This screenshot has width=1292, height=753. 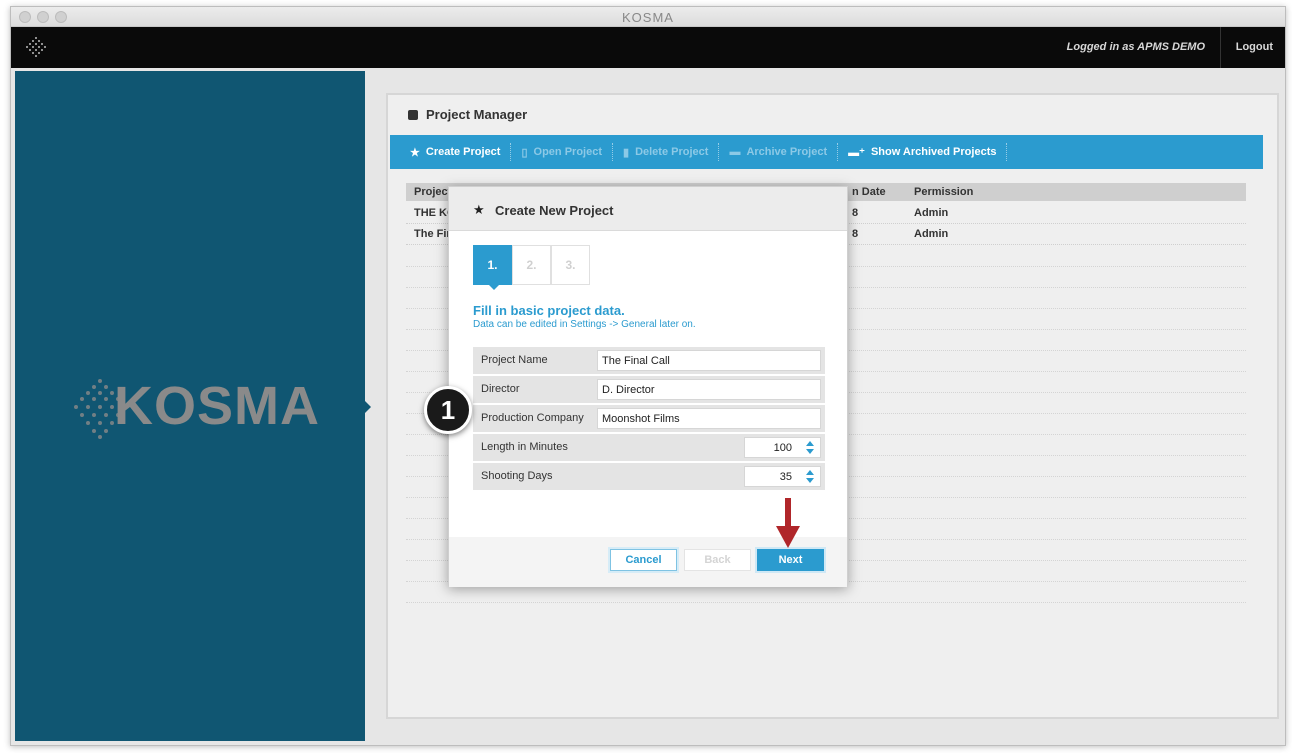 I want to click on column-permission: Permission, so click(x=943, y=192).